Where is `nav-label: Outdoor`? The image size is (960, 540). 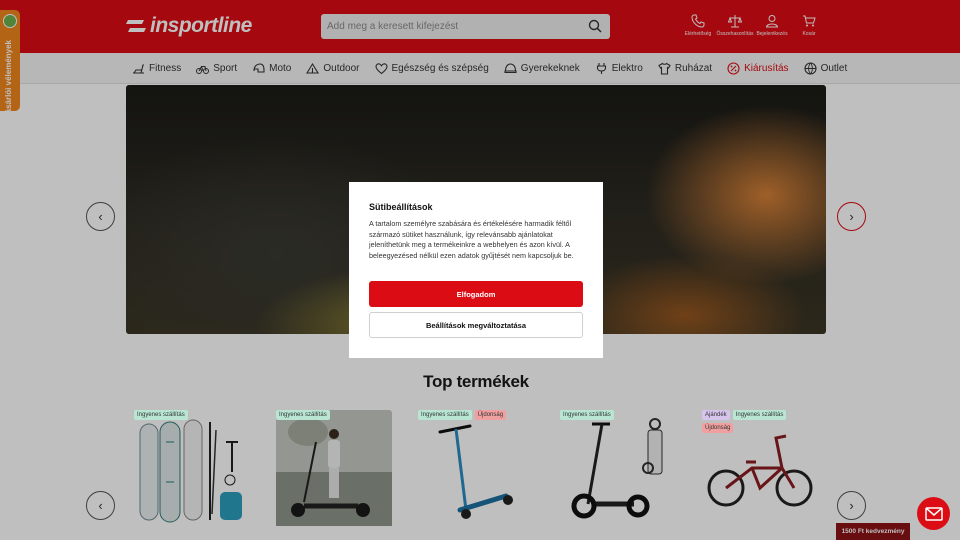 nav-label: Outdoor is located at coordinates (341, 68).